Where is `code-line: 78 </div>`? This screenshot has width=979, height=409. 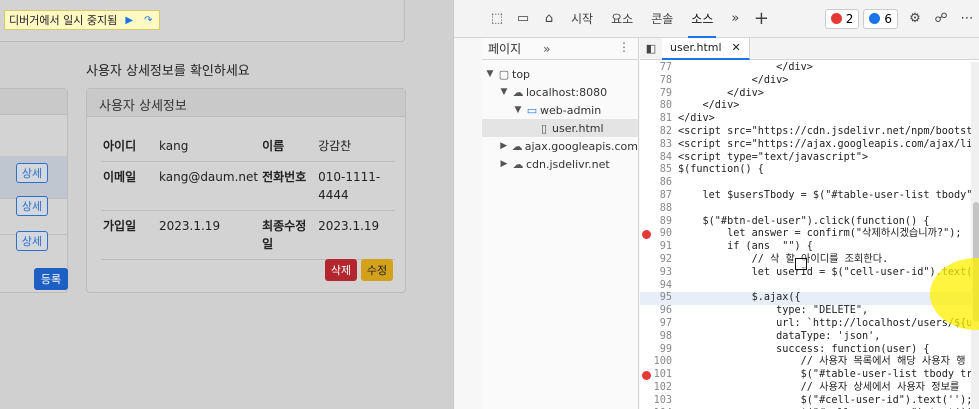 code-line: 78 </div> is located at coordinates (809, 81).